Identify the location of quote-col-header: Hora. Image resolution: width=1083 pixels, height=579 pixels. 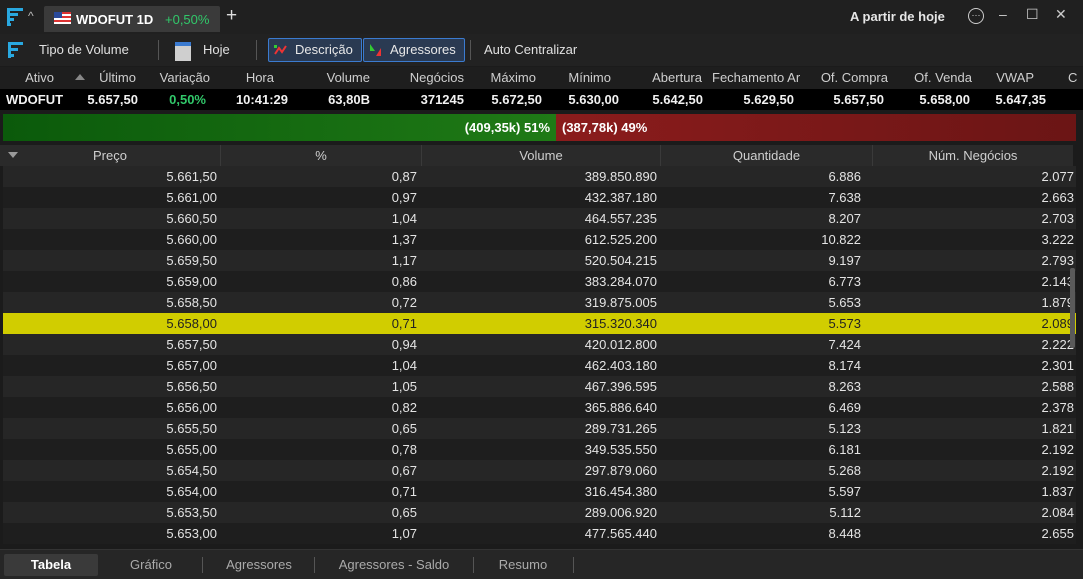
(249, 77).